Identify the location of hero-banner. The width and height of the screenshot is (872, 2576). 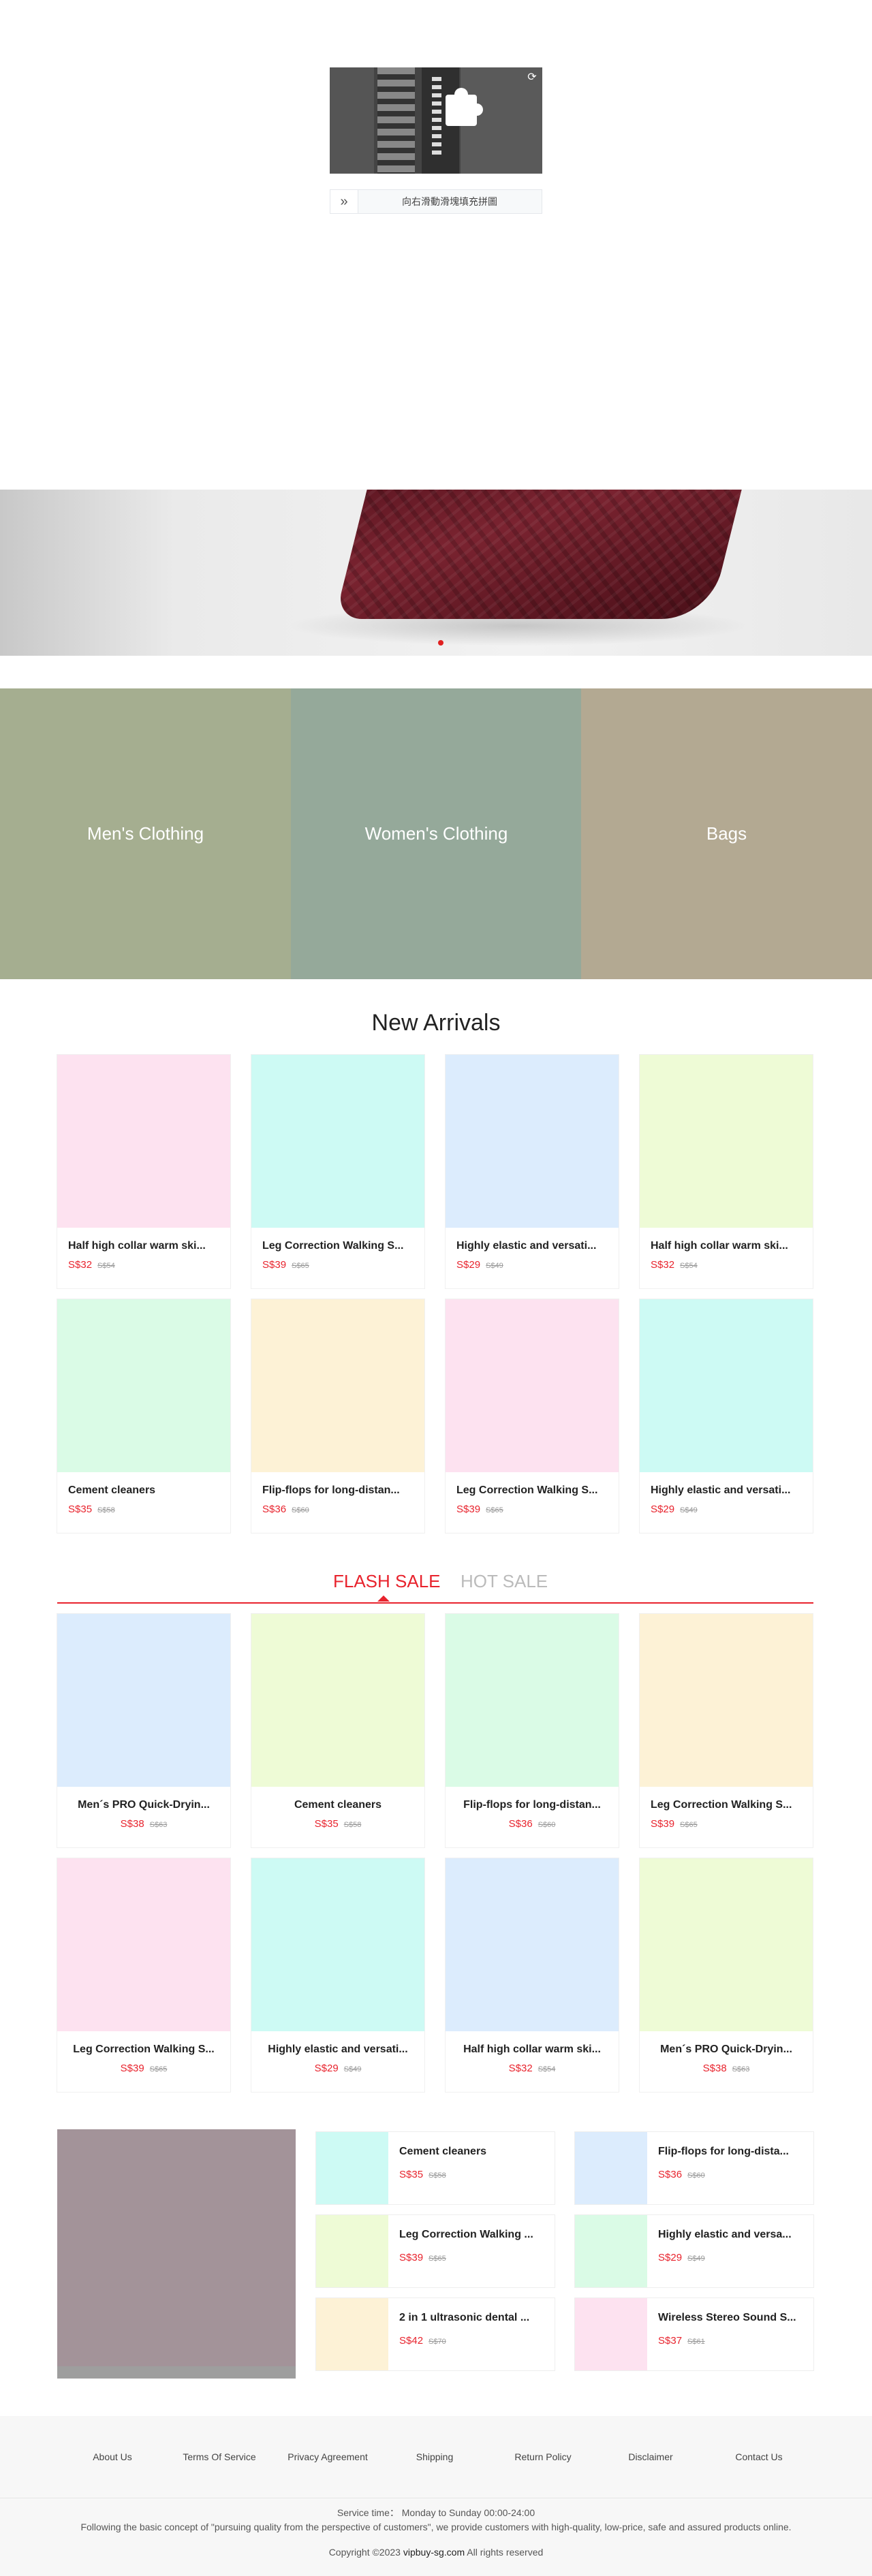
(436, 573).